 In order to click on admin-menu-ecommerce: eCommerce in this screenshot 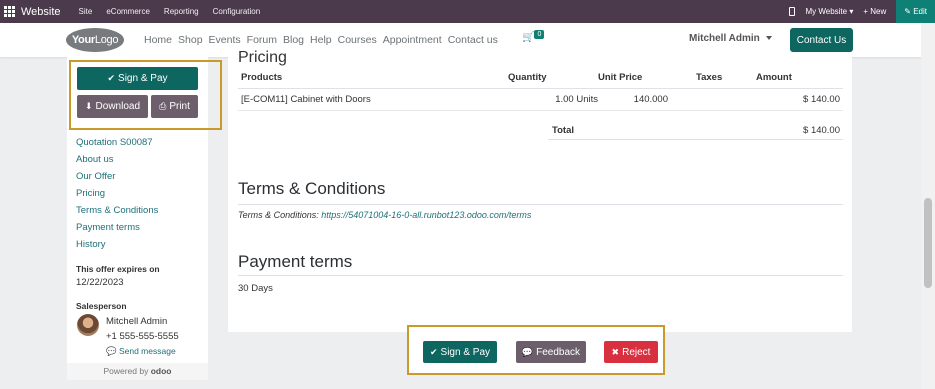, I will do `click(128, 11)`.